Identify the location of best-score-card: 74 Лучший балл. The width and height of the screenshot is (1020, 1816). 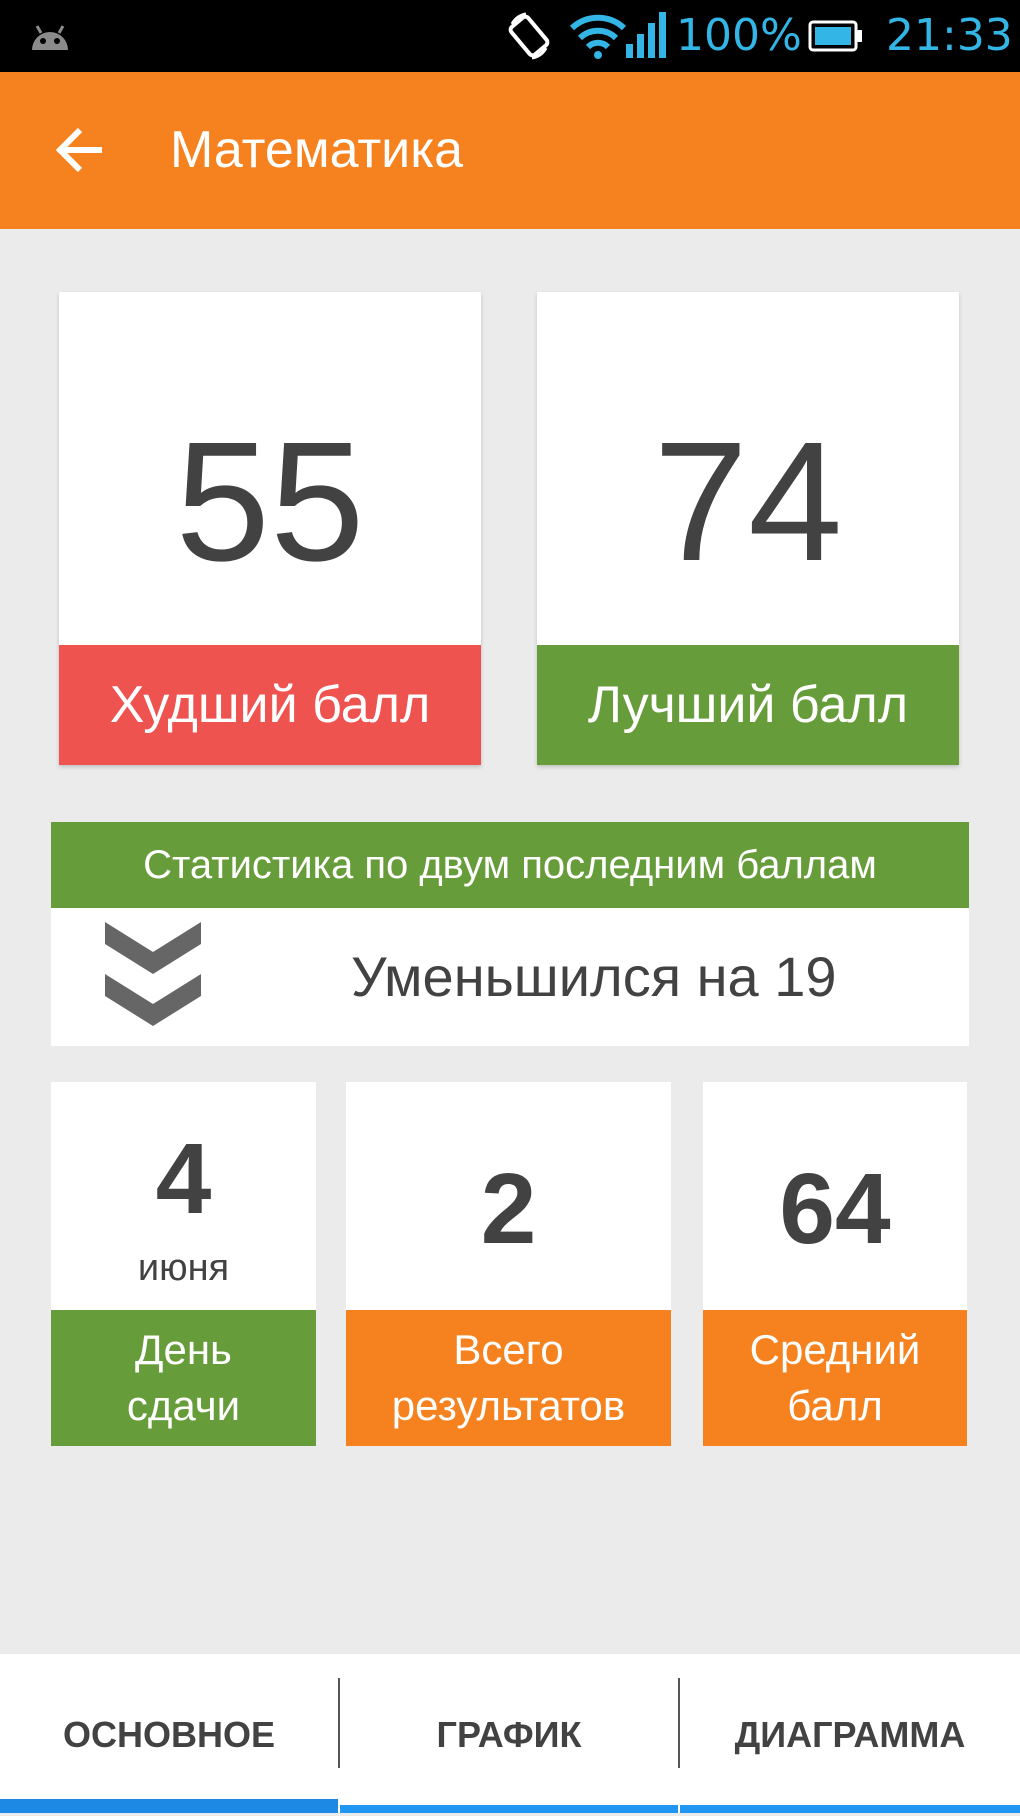
(748, 528).